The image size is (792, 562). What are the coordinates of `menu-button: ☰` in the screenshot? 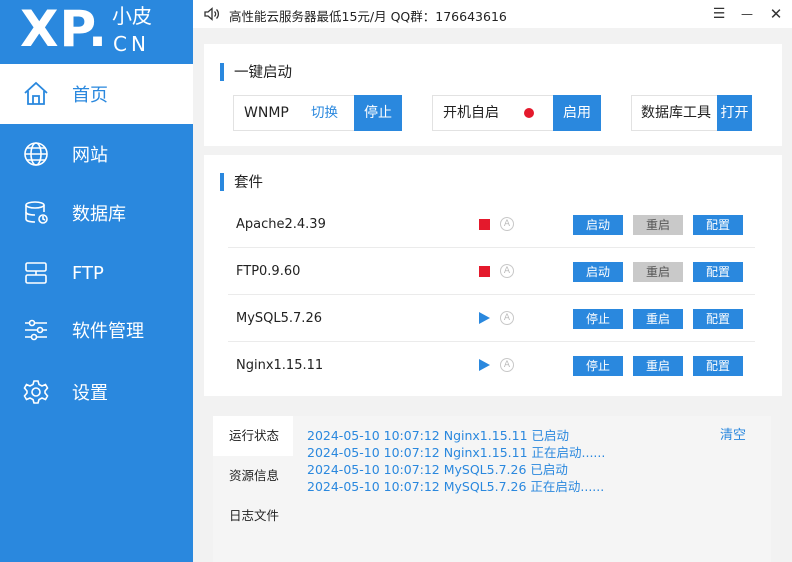 It's located at (719, 14).